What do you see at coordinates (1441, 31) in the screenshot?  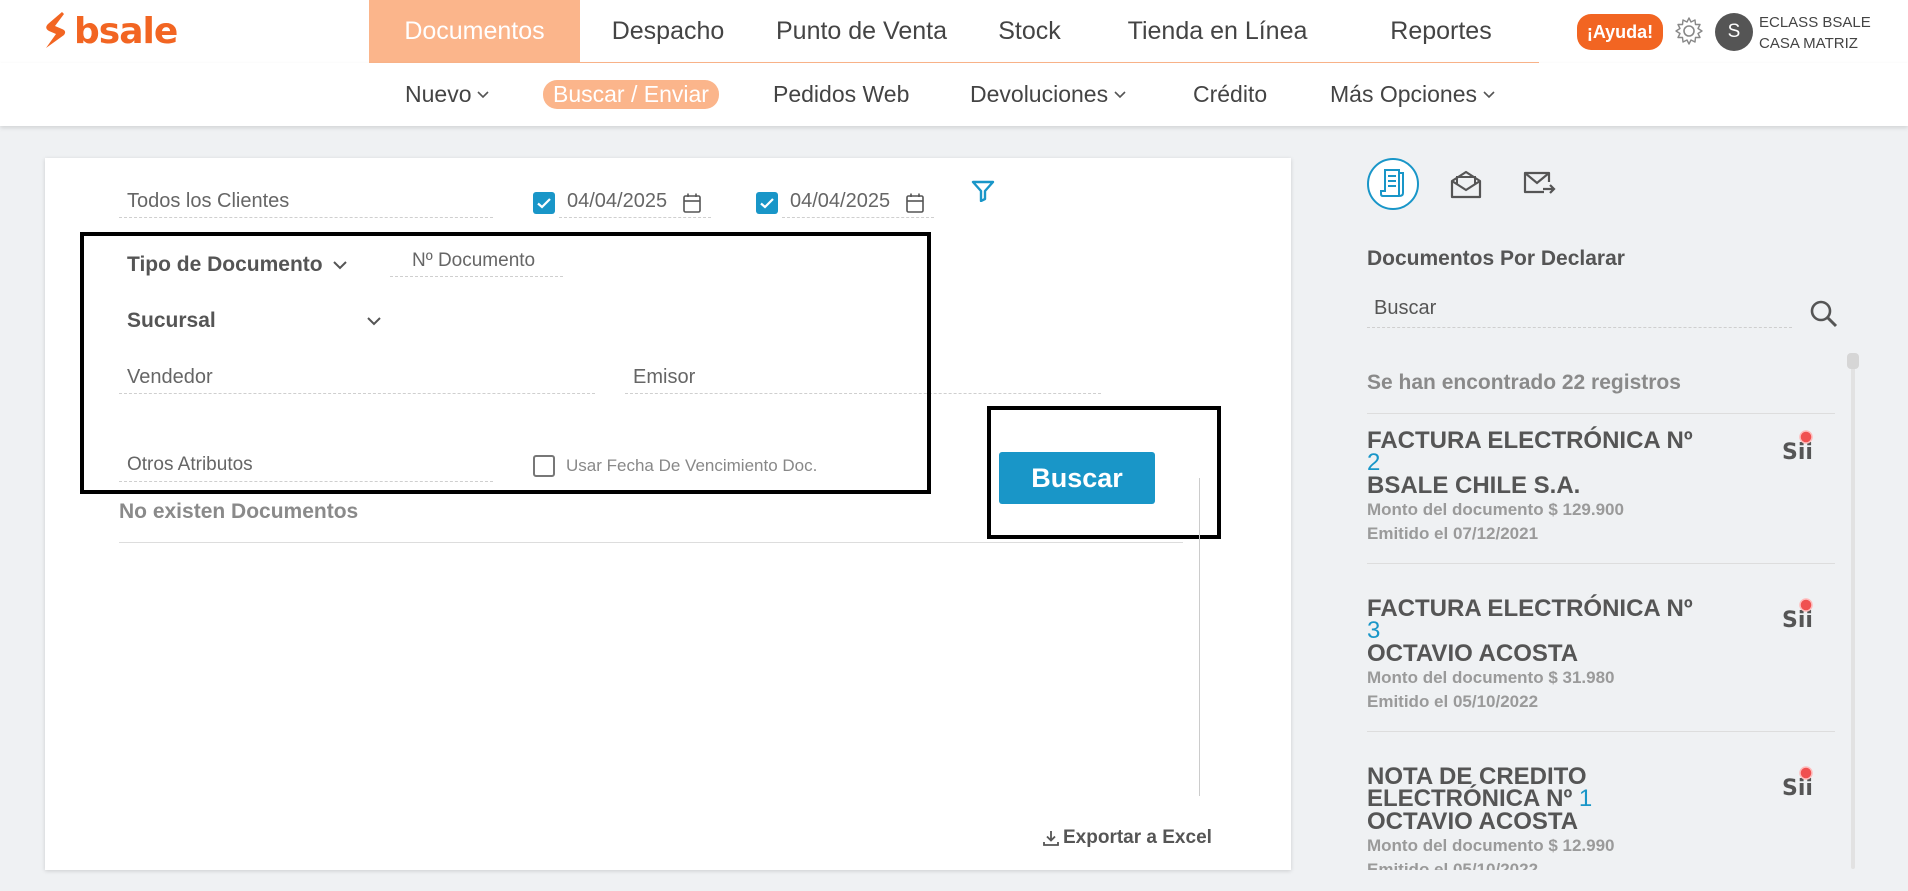 I see `nav-reportes: Reportes` at bounding box center [1441, 31].